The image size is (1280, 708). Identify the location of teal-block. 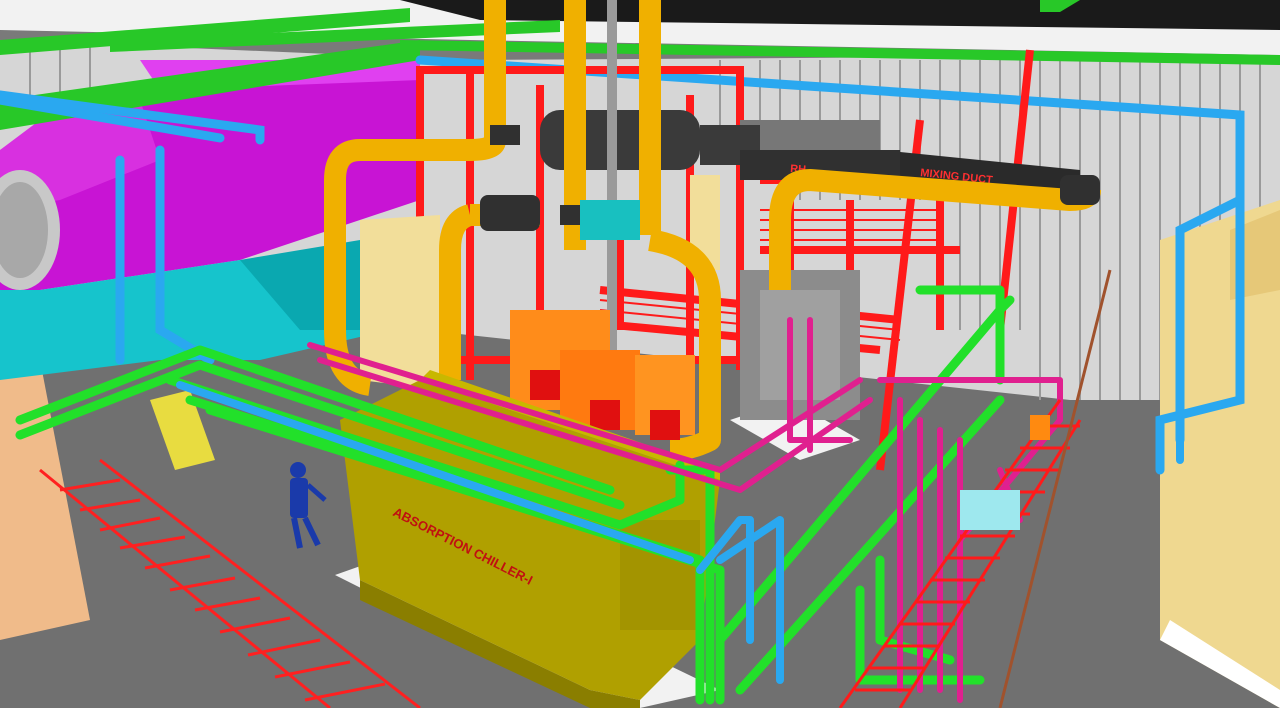
(610, 220).